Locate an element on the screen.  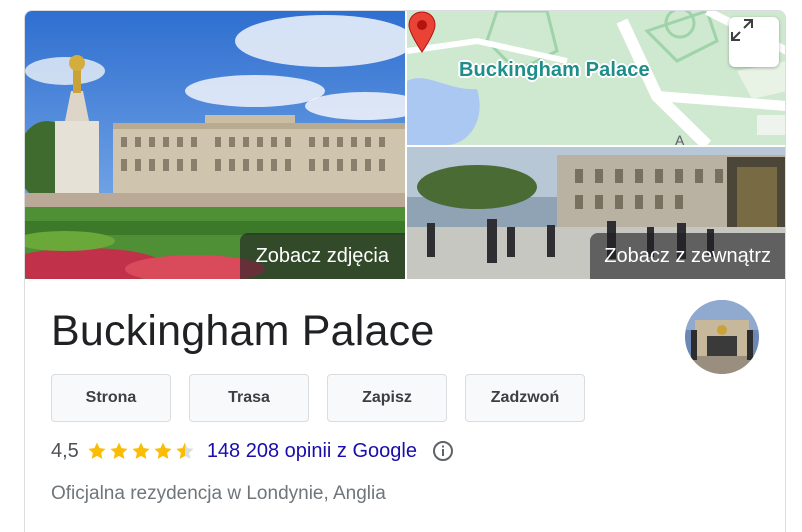
website-button: Strona is located at coordinates (111, 398).